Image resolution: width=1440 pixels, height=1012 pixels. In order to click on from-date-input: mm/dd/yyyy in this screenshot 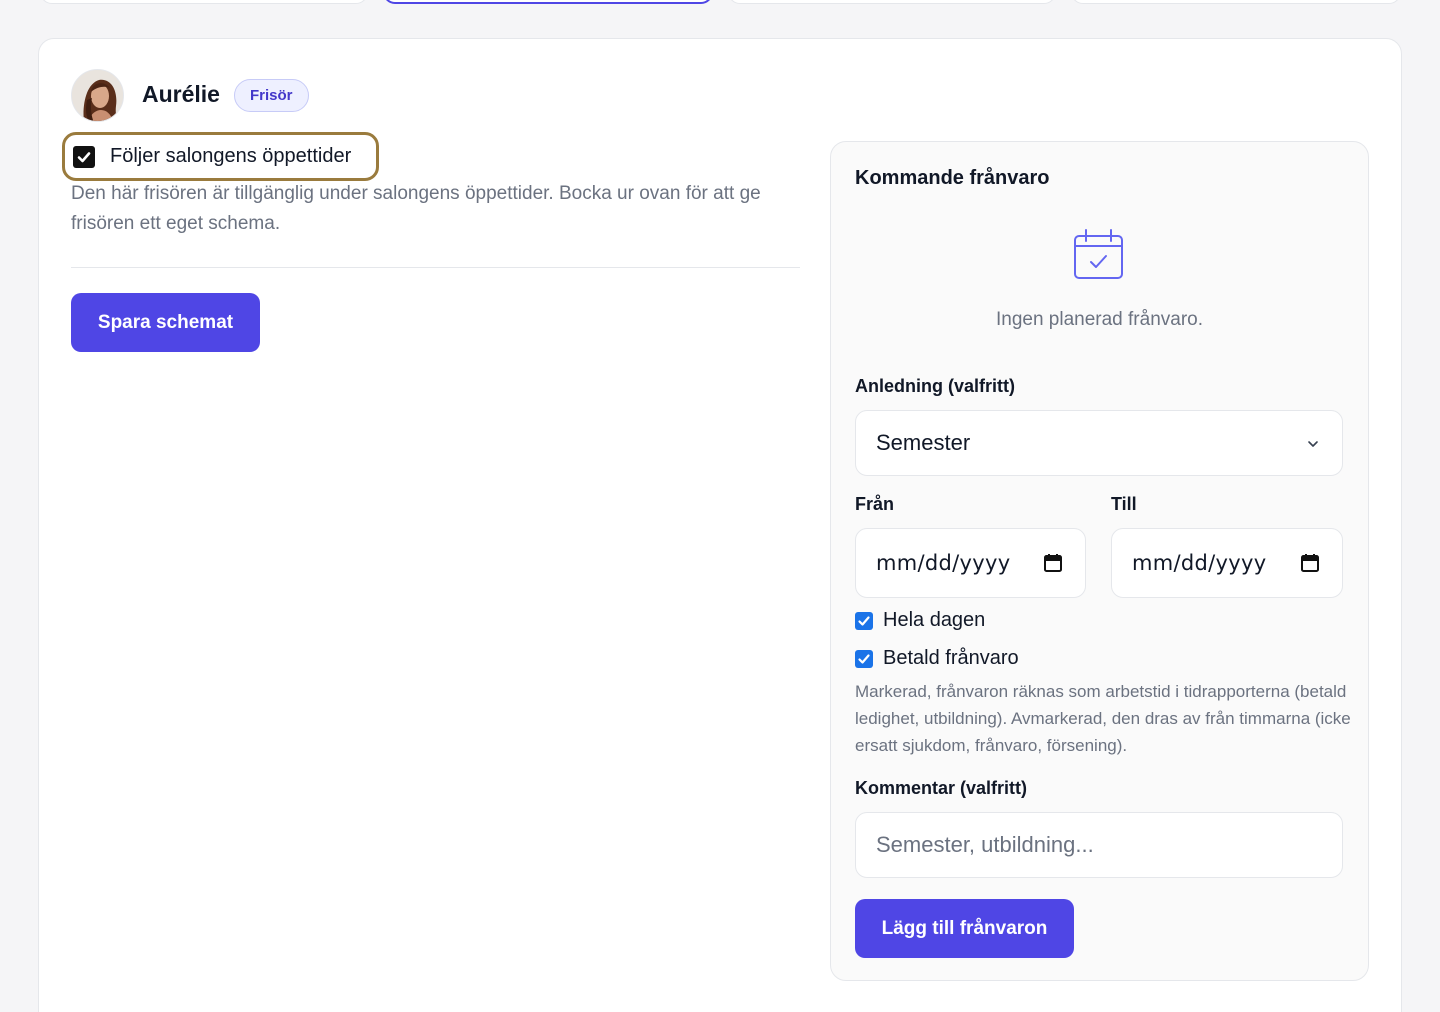, I will do `click(970, 563)`.